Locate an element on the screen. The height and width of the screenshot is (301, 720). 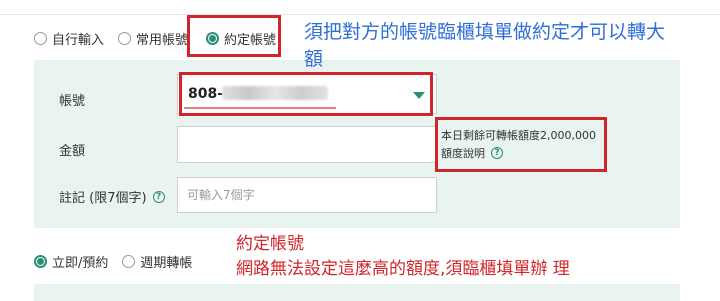
radio-immediate: 立即/預約 is located at coordinates (71, 261).